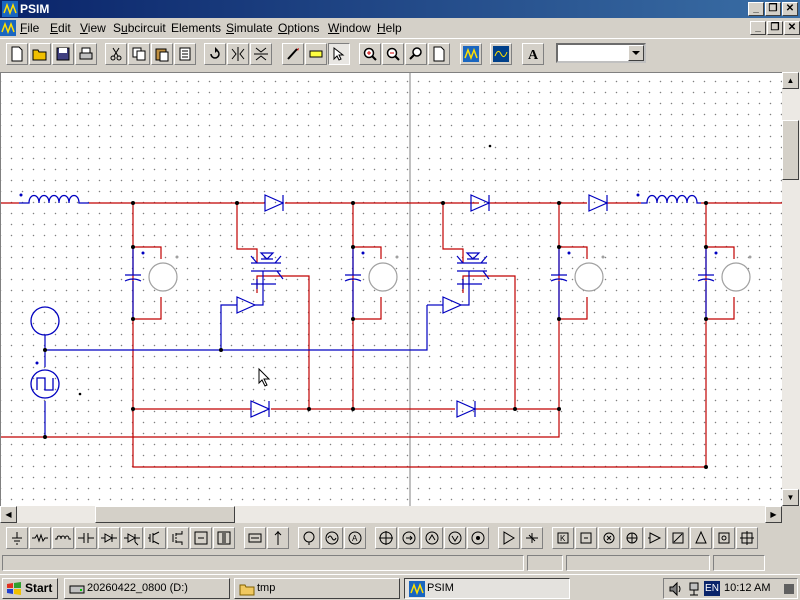 The width and height of the screenshot is (800, 600). Describe the element at coordinates (416, 54) in the screenshot. I see `zoom-fit-button` at that location.